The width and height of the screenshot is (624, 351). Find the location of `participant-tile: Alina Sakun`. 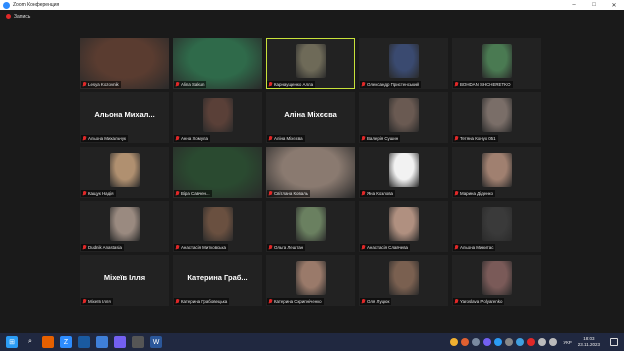

participant-tile: Alina Sakun is located at coordinates (217, 63).